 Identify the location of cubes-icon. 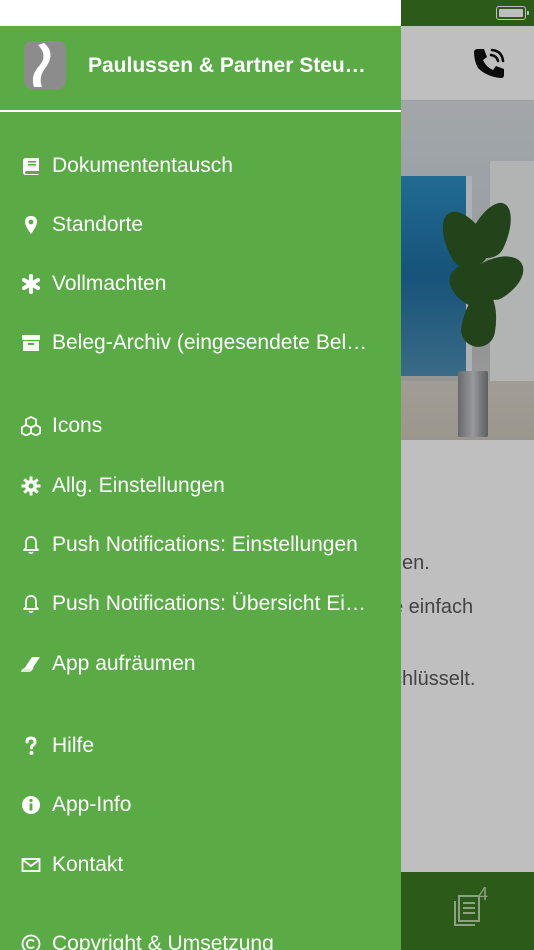
(31, 426).